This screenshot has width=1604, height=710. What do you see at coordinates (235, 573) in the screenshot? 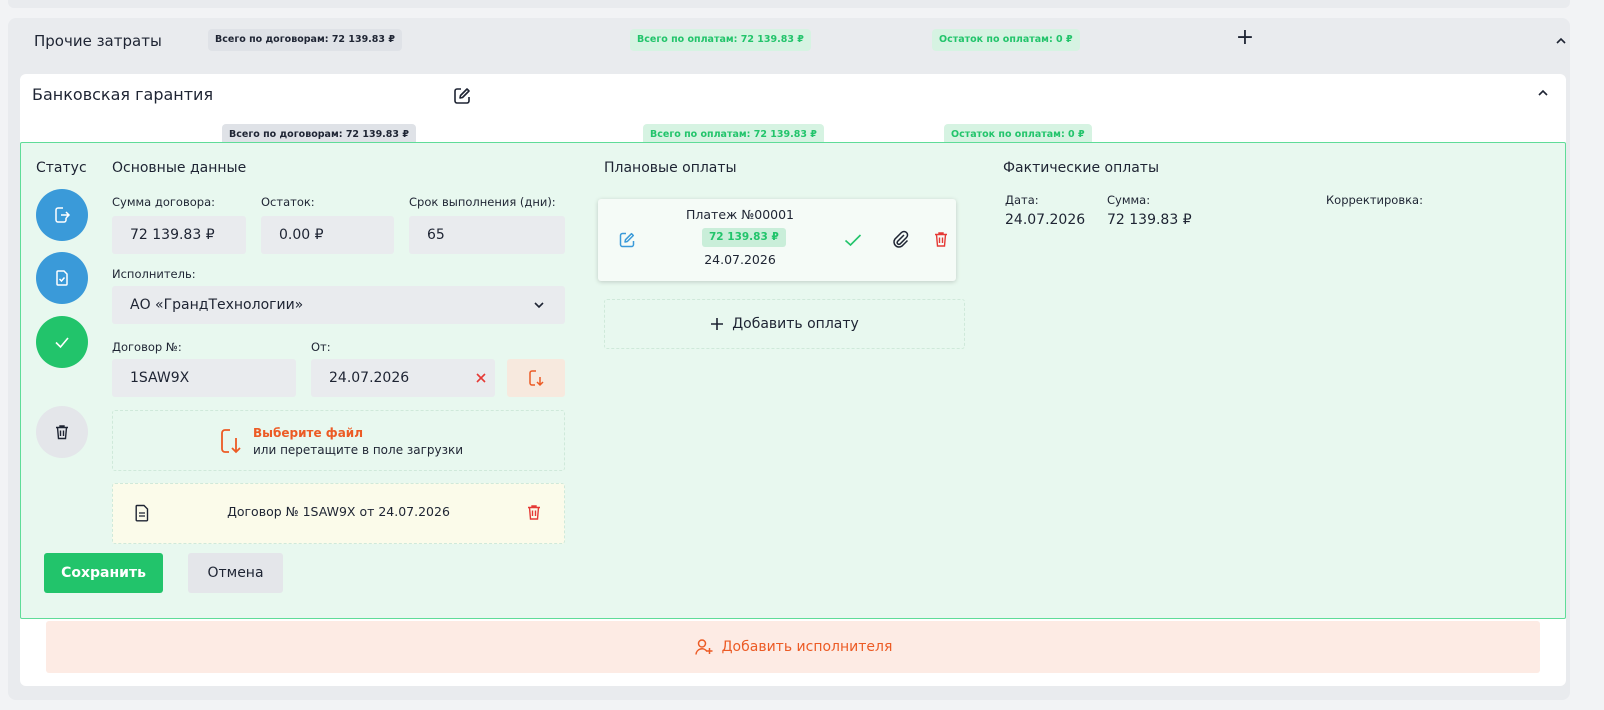
I see `cancel-button: Отмена` at bounding box center [235, 573].